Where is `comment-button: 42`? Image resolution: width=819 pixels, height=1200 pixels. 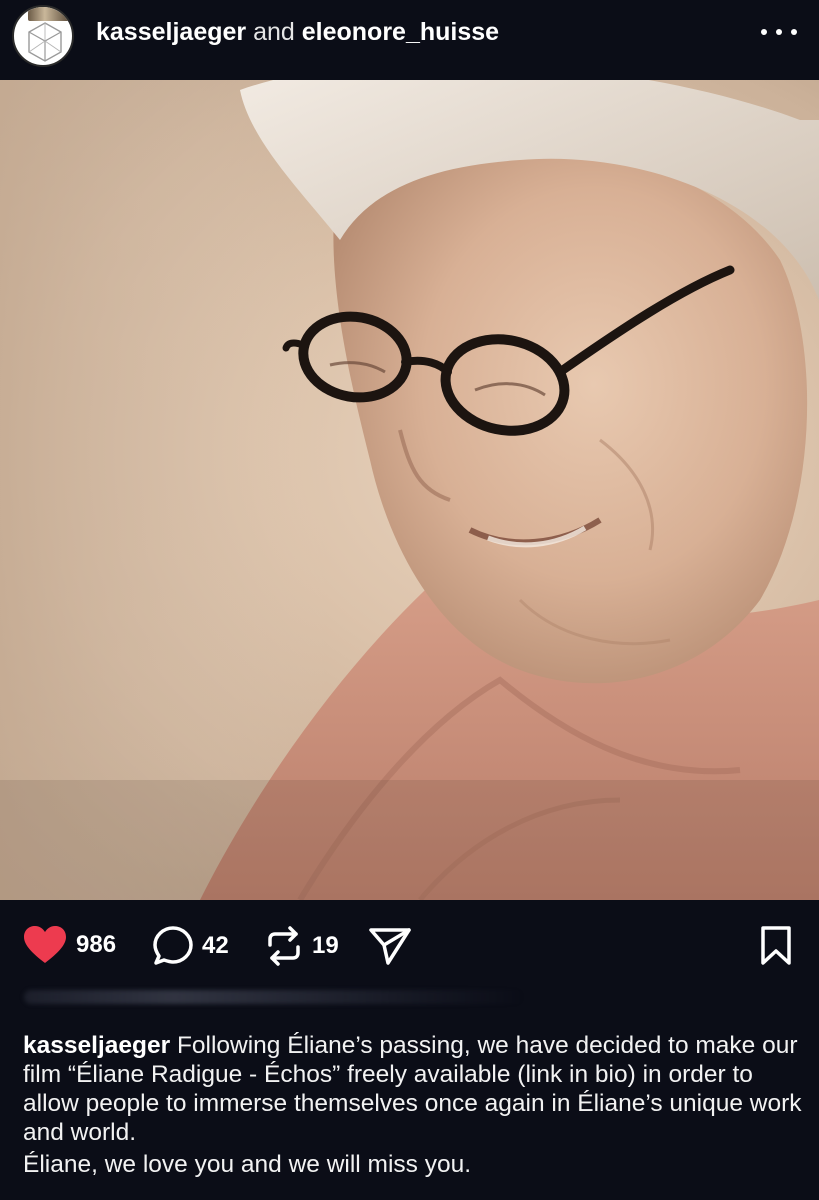 comment-button: 42 is located at coordinates (190, 946).